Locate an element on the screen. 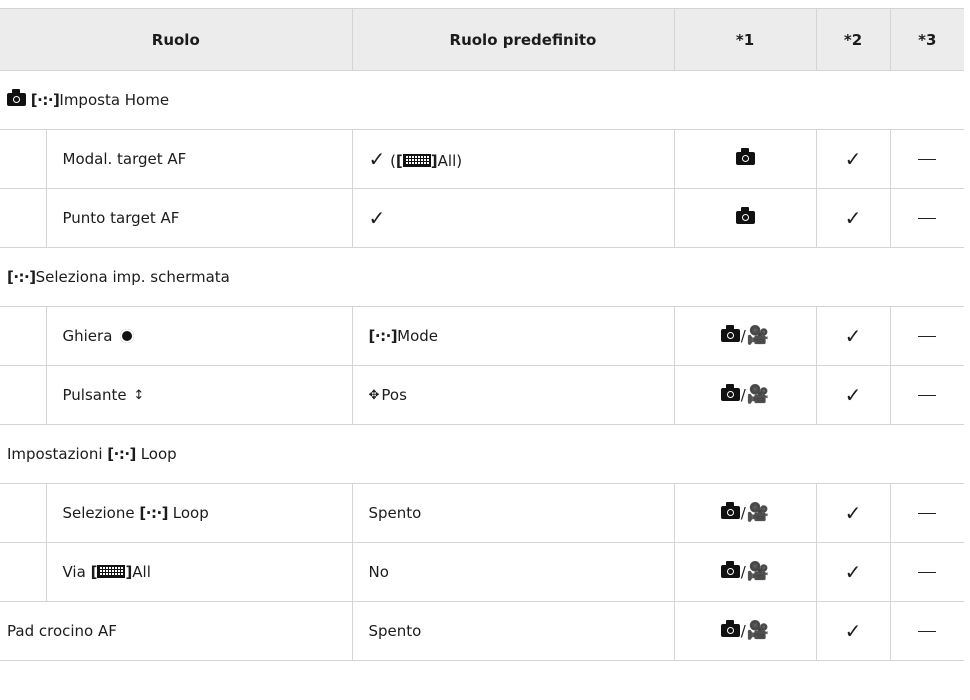 This screenshot has width=970, height=700. group-title: Imposta Home is located at coordinates (114, 100).